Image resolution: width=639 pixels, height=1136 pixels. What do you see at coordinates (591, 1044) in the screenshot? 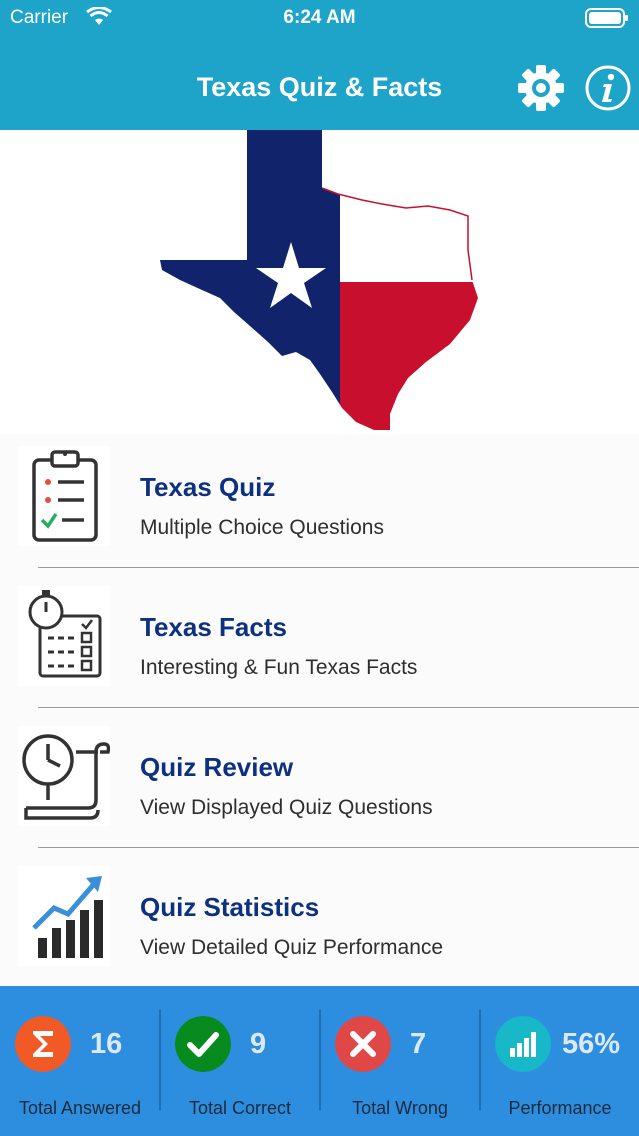
I see `stat-value: 56%` at bounding box center [591, 1044].